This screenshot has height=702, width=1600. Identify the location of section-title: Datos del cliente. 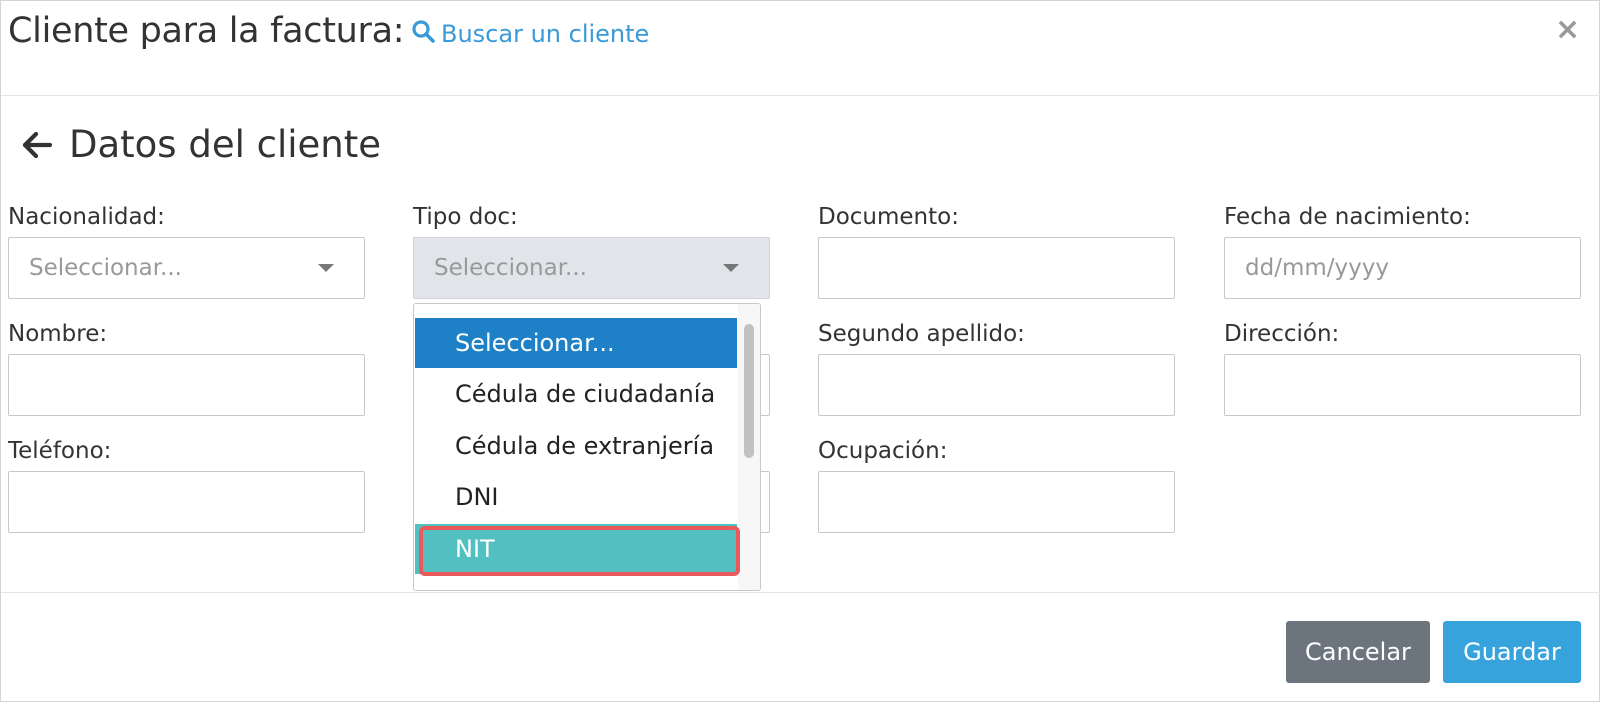
(225, 144).